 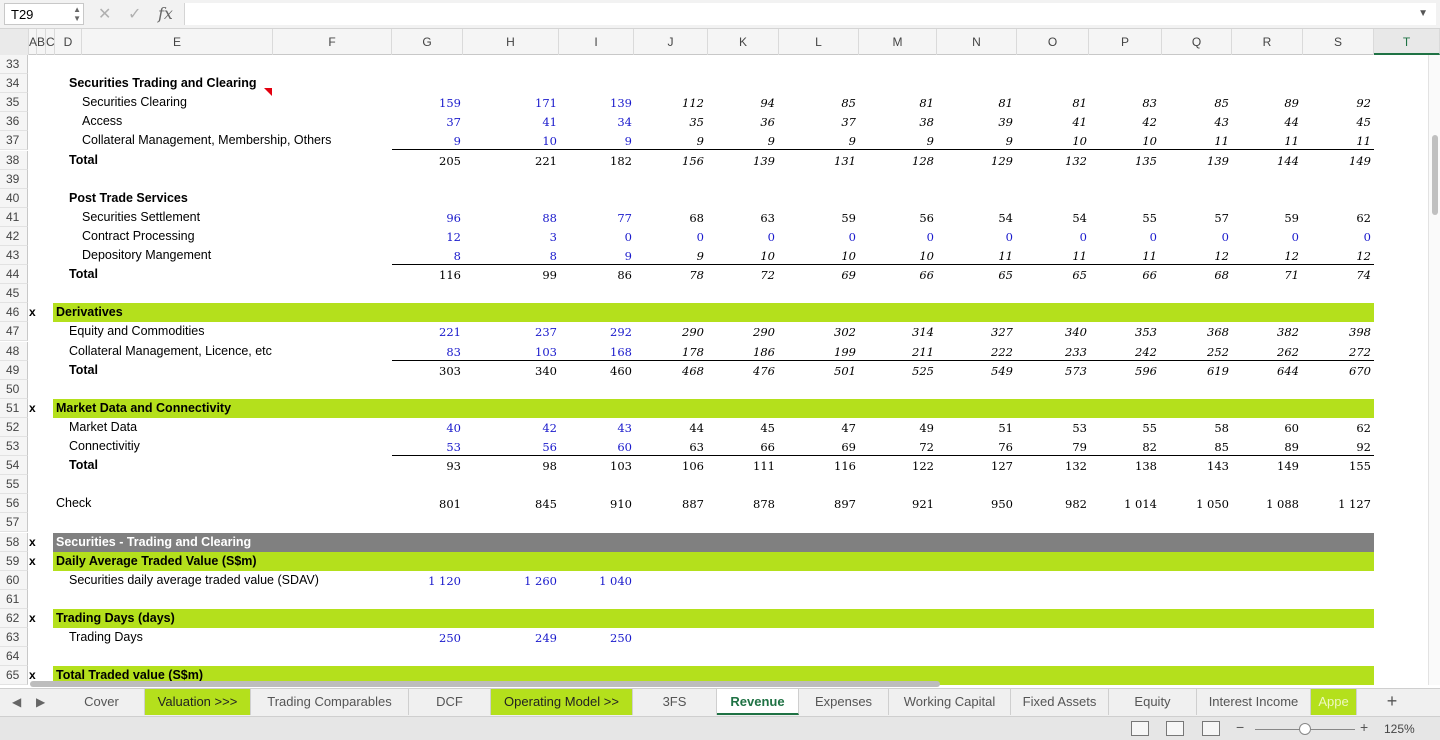 What do you see at coordinates (899, 122) in the screenshot?
I see `cell-value: 38` at bounding box center [899, 122].